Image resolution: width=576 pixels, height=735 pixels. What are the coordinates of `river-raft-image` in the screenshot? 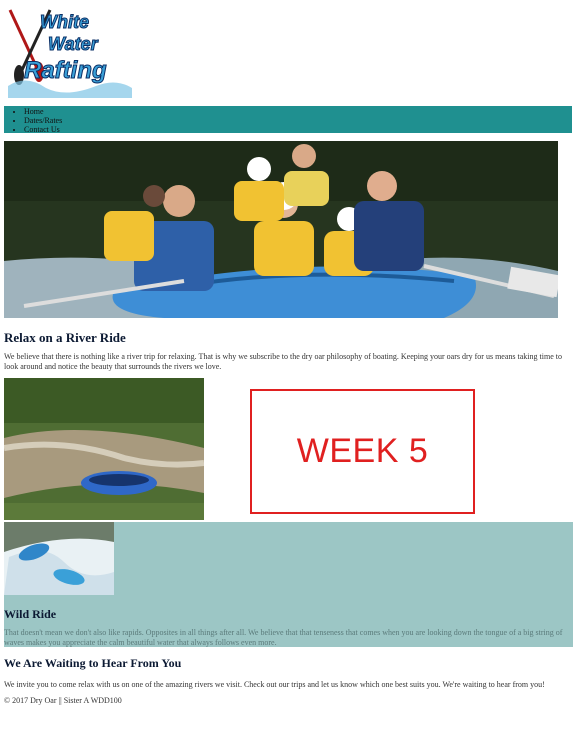 It's located at (104, 449).